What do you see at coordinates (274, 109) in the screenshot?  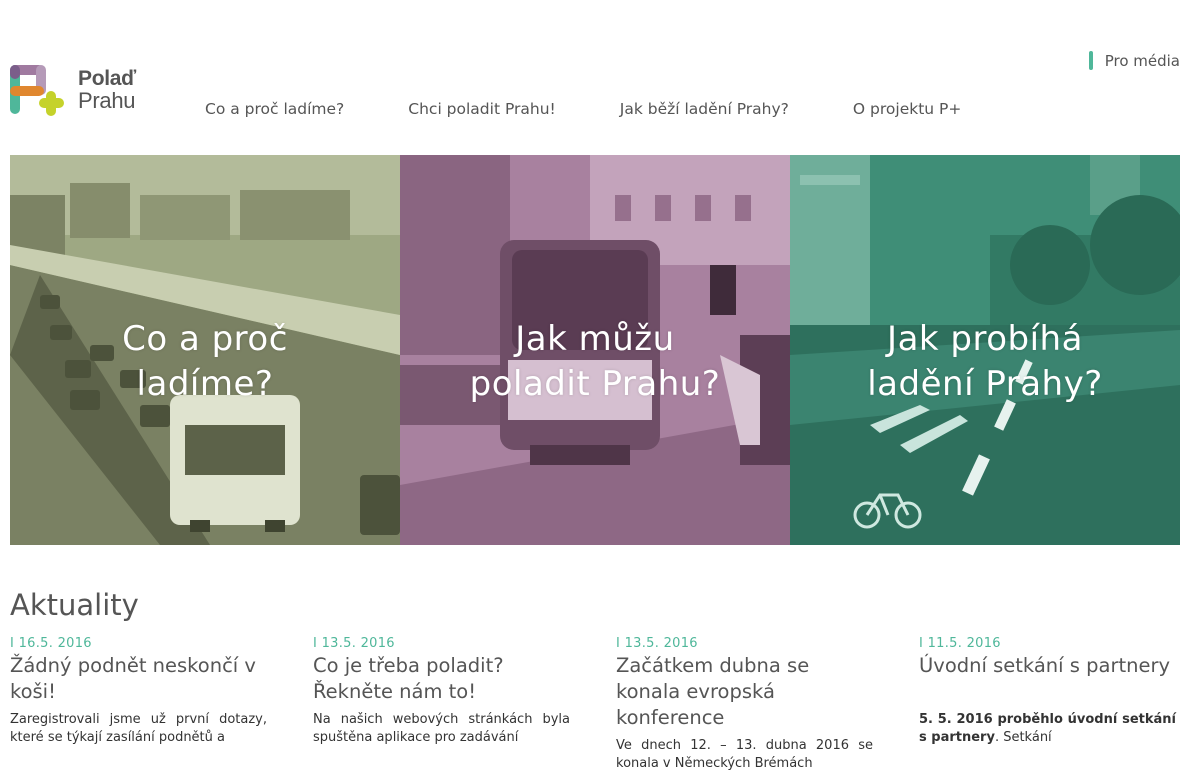 I see `nav-item-why: Co a proč ladíme?` at bounding box center [274, 109].